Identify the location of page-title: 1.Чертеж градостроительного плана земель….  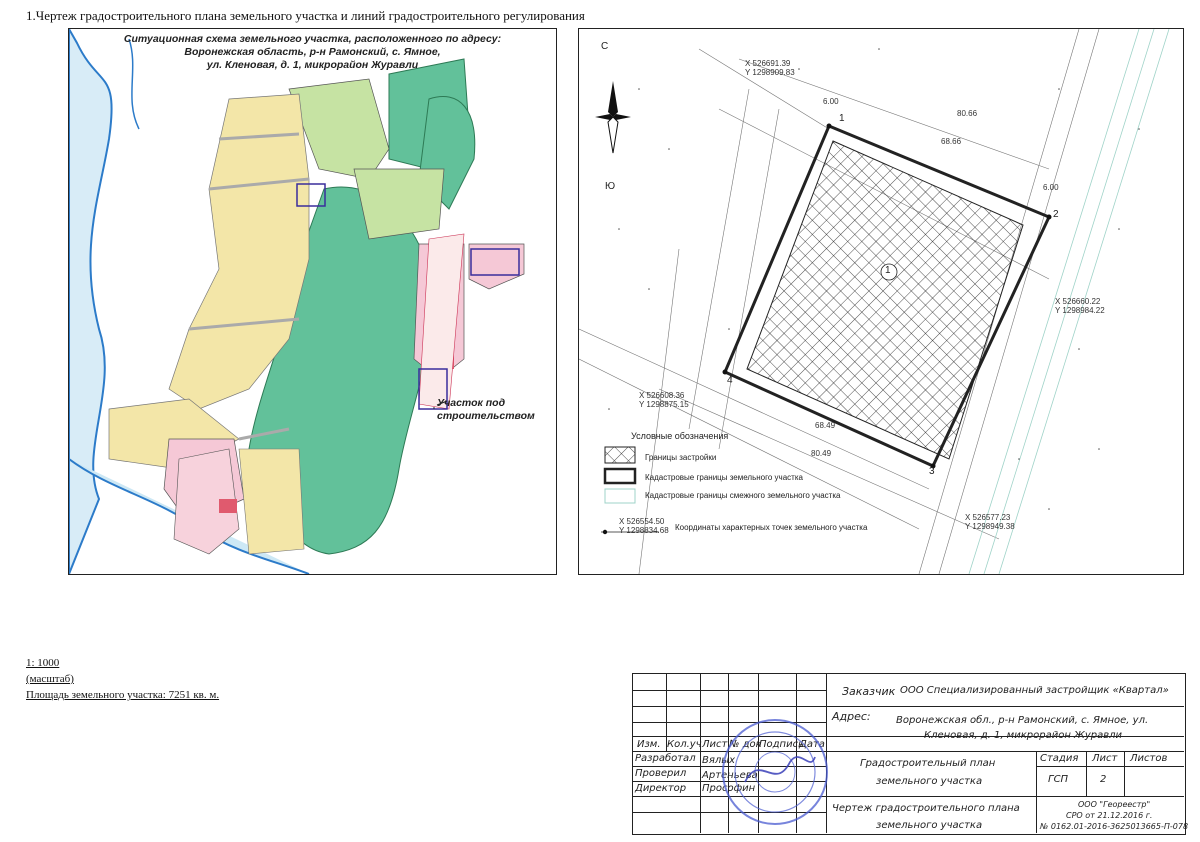
(305, 15).